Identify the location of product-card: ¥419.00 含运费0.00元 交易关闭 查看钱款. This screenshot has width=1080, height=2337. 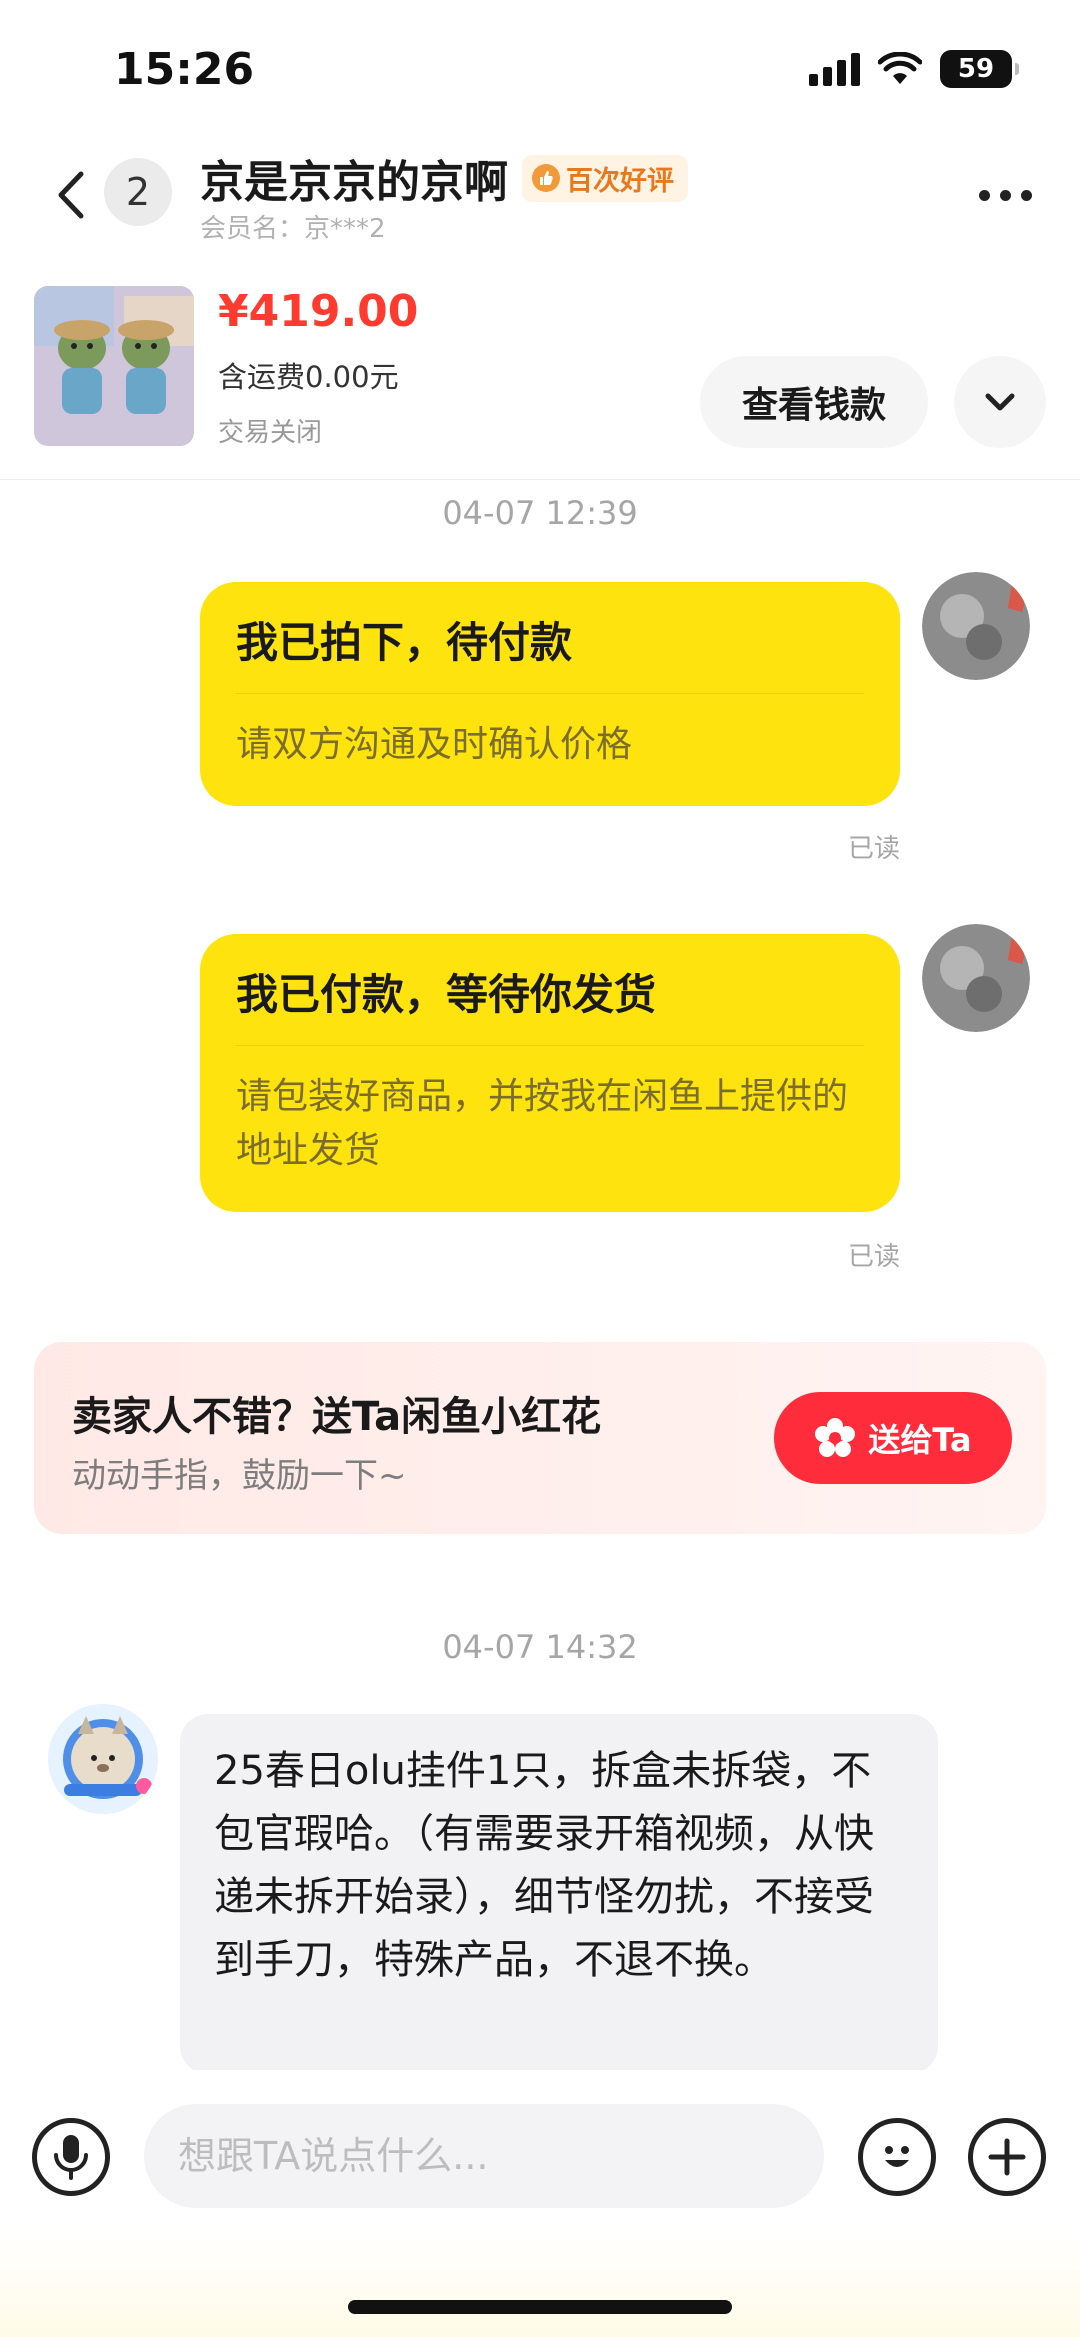
(540, 380).